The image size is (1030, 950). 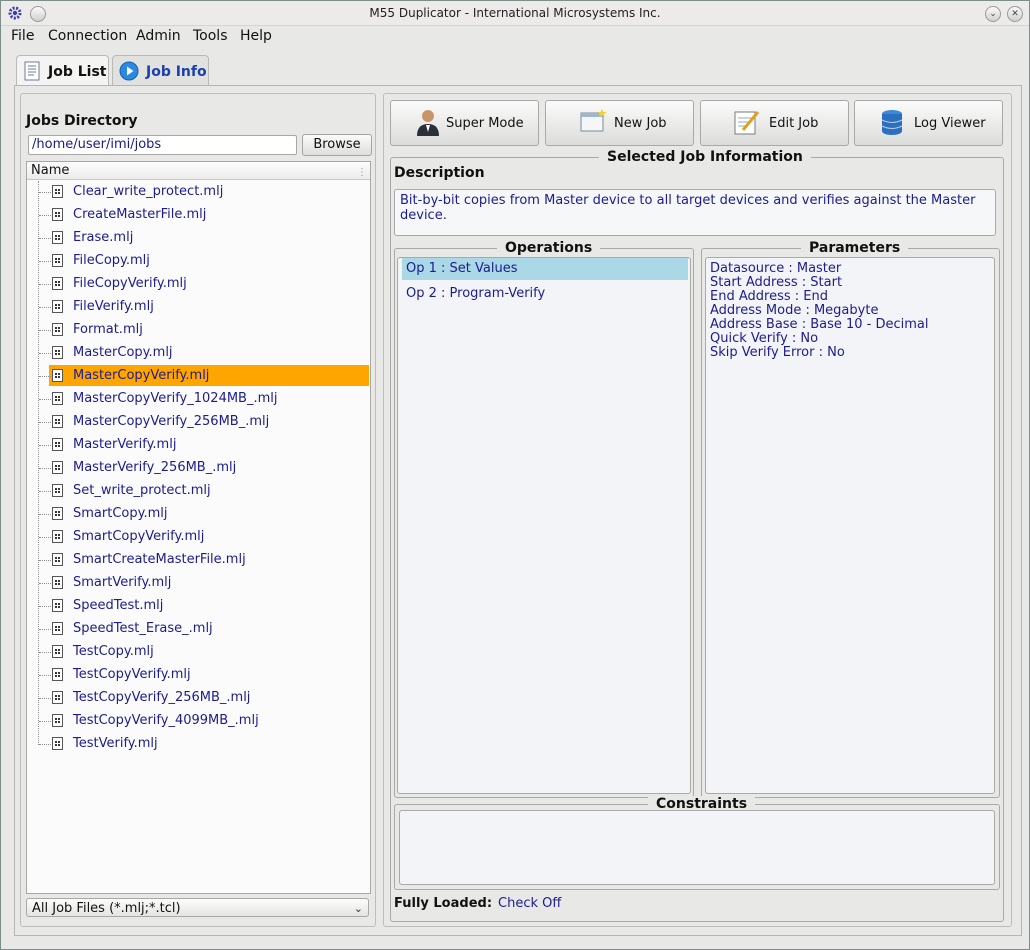 I want to click on parameter-line: Address Base : Base 10 - Decimal, so click(x=819, y=324).